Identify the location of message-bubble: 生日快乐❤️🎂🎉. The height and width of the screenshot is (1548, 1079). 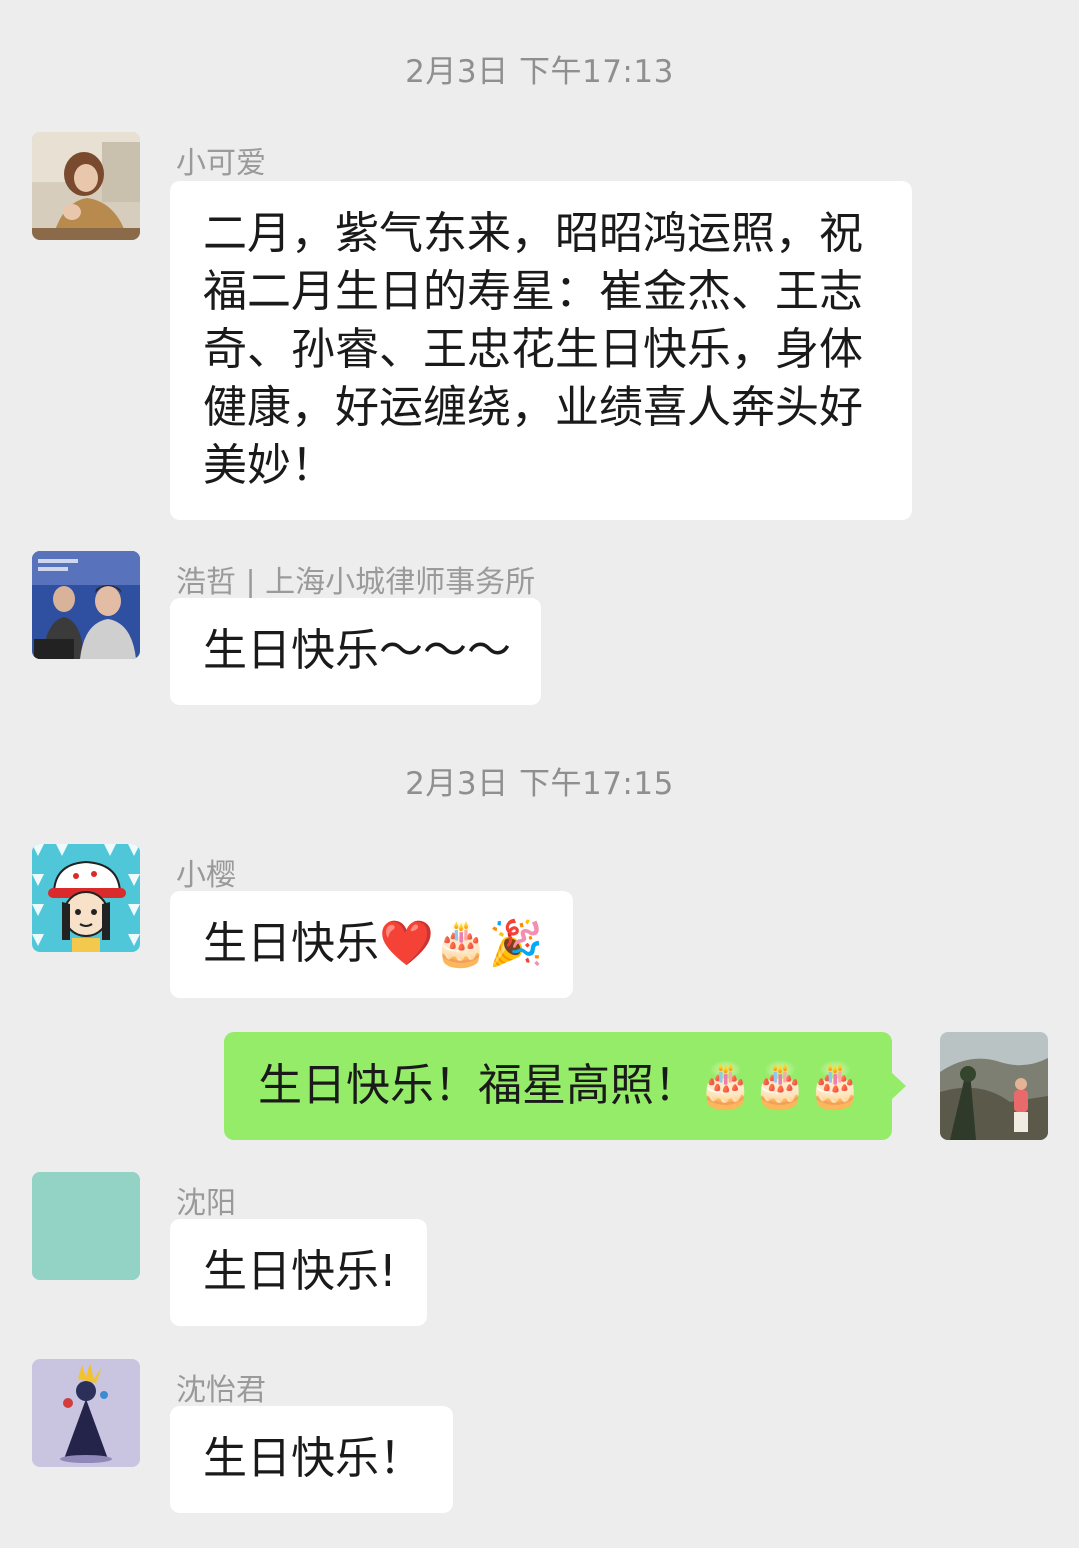
(372, 944).